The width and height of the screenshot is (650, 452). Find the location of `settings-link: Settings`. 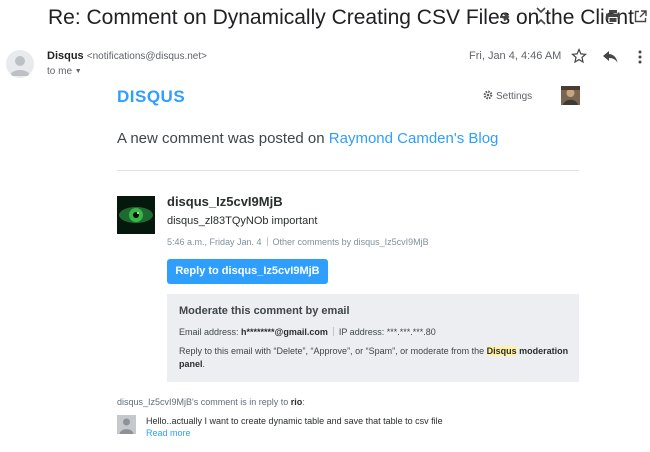

settings-link: Settings is located at coordinates (507, 96).